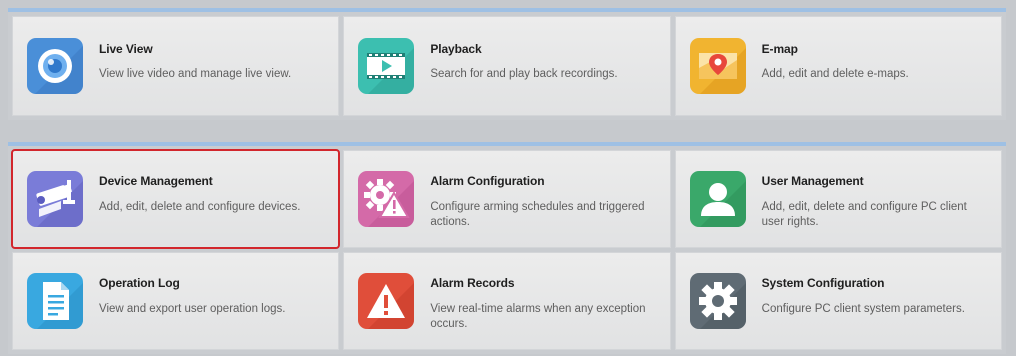 This screenshot has height=356, width=1016. I want to click on tile-description: Configure PC client system parameters., so click(863, 309).